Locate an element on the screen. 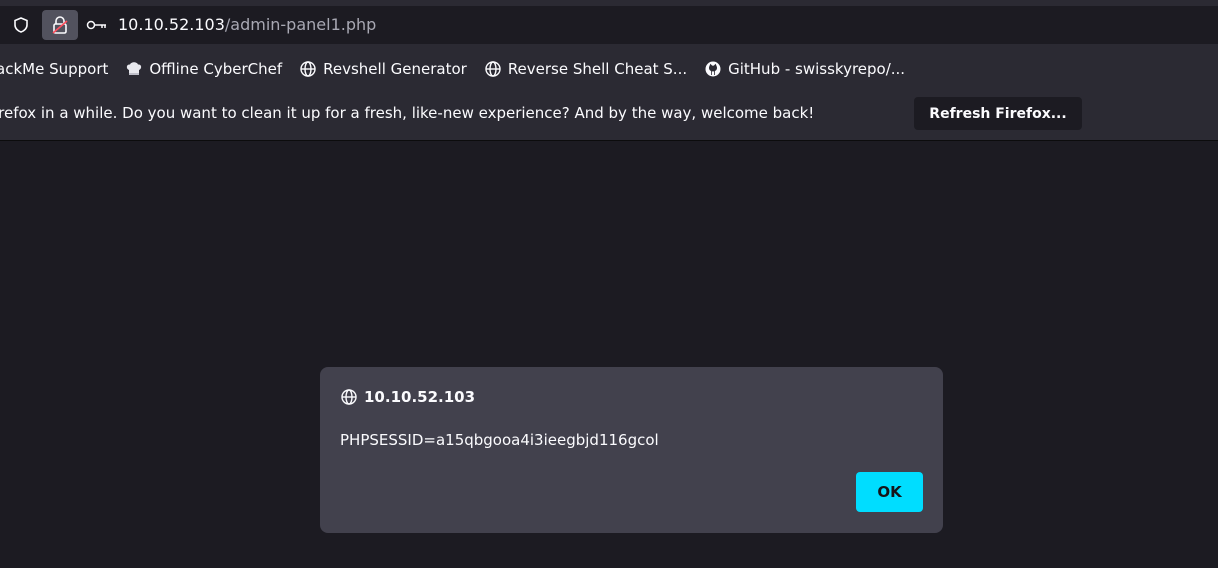 This screenshot has width=1218, height=568. key-icon is located at coordinates (97, 25).